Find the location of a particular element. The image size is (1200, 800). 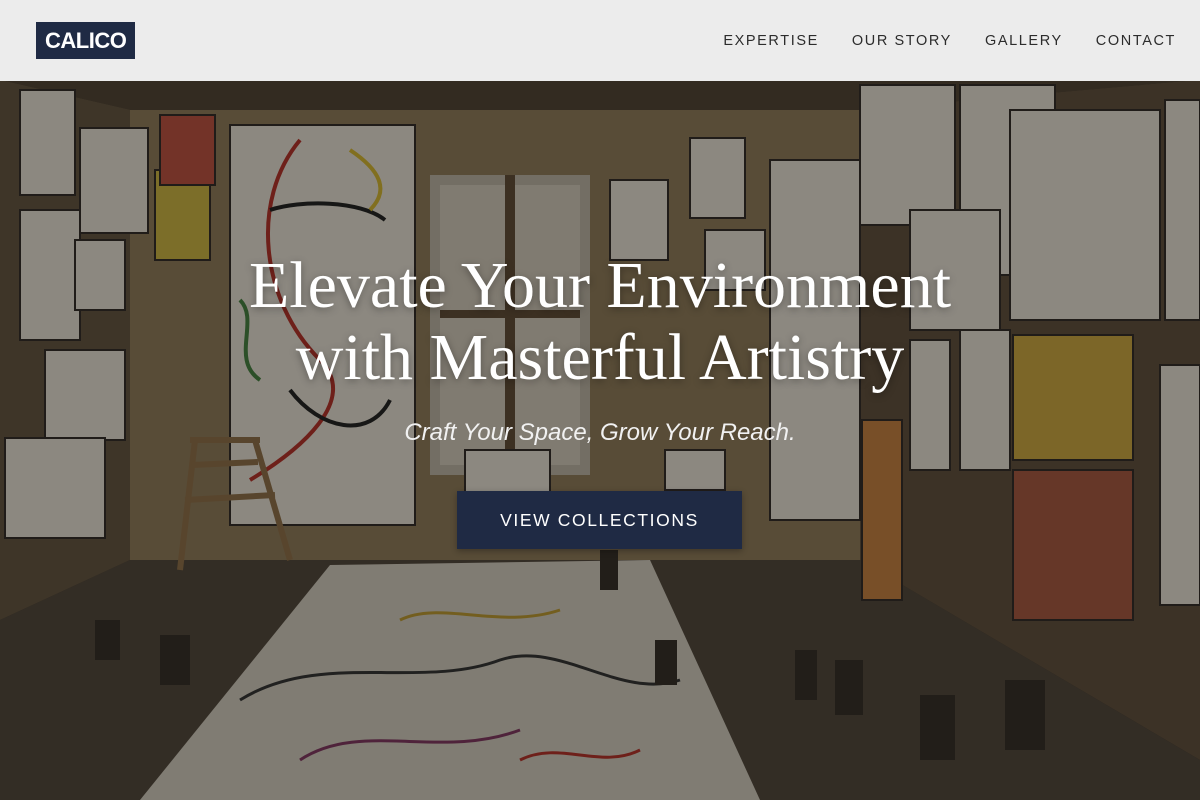

hero-title-line-1: Elevate Your Environment is located at coordinates (600, 285).